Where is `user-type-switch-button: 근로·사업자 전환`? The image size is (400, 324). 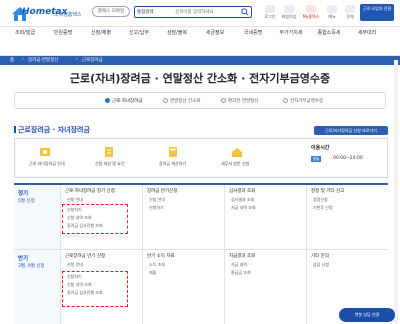 user-type-switch-button: 근로·사업자 전환 is located at coordinates (377, 12).